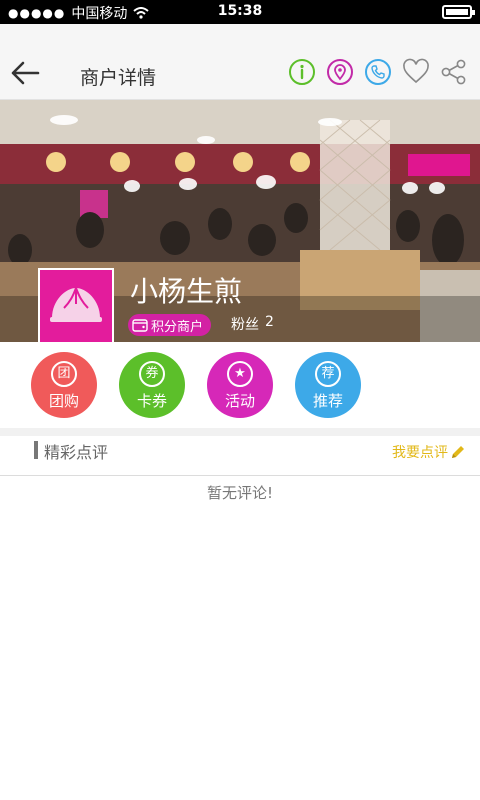  I want to click on group-buy-button: 团 团购, so click(64, 385).